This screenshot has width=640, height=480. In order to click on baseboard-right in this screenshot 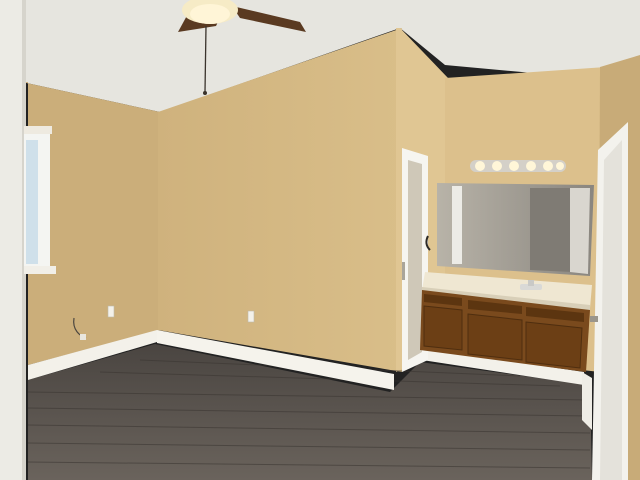, I will do `click(587, 401)`.